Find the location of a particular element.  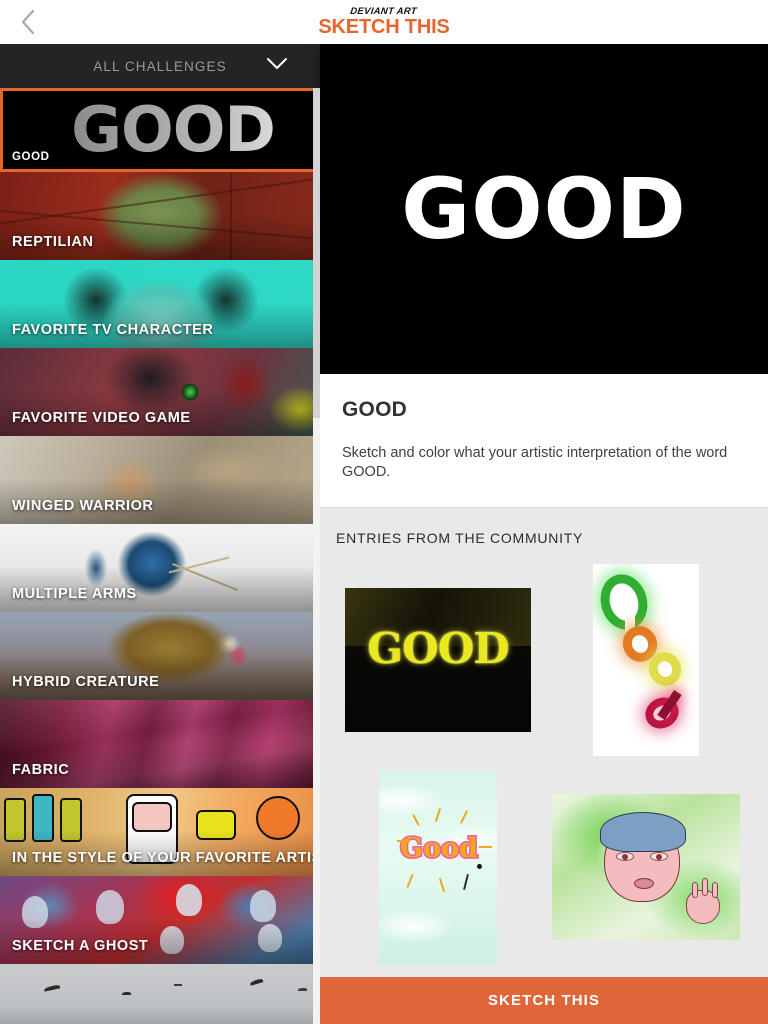

challenge-label: SKETCH A GHOST is located at coordinates (80, 946).